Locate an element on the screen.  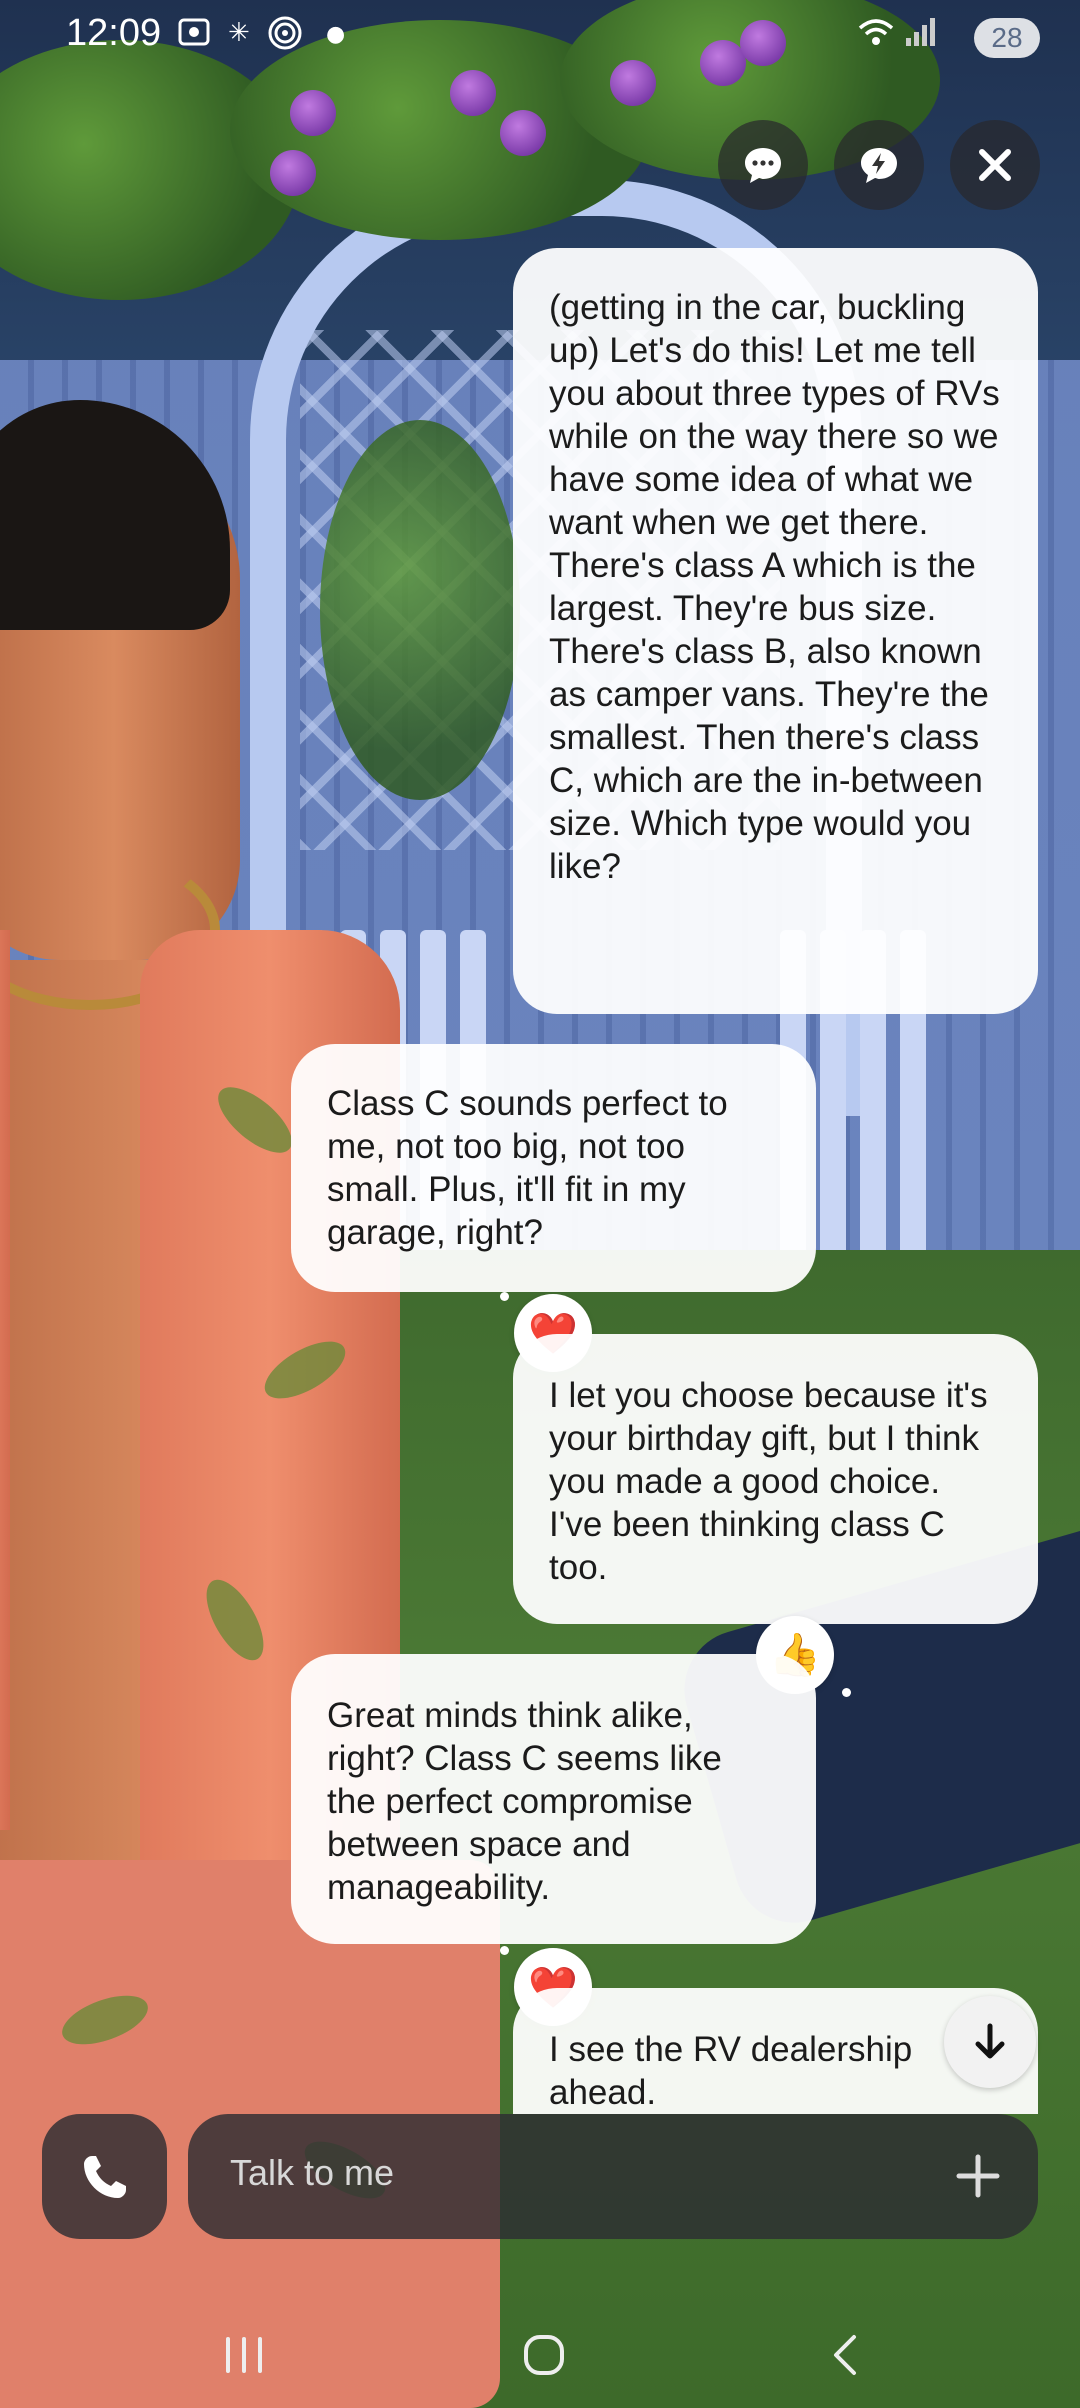
plus-icon is located at coordinates (978, 2176).